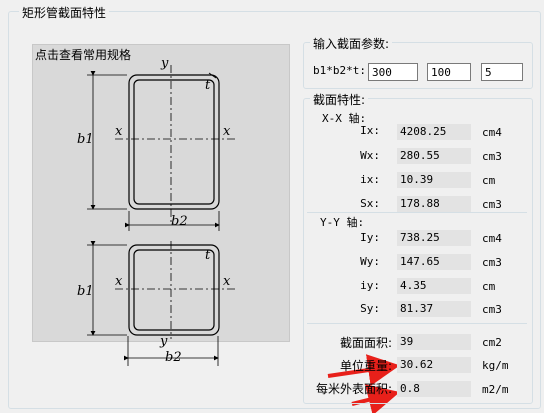 This screenshot has height=413, width=544. What do you see at coordinates (434, 389) in the screenshot?
I see `surface-area-value: 0.8` at bounding box center [434, 389].